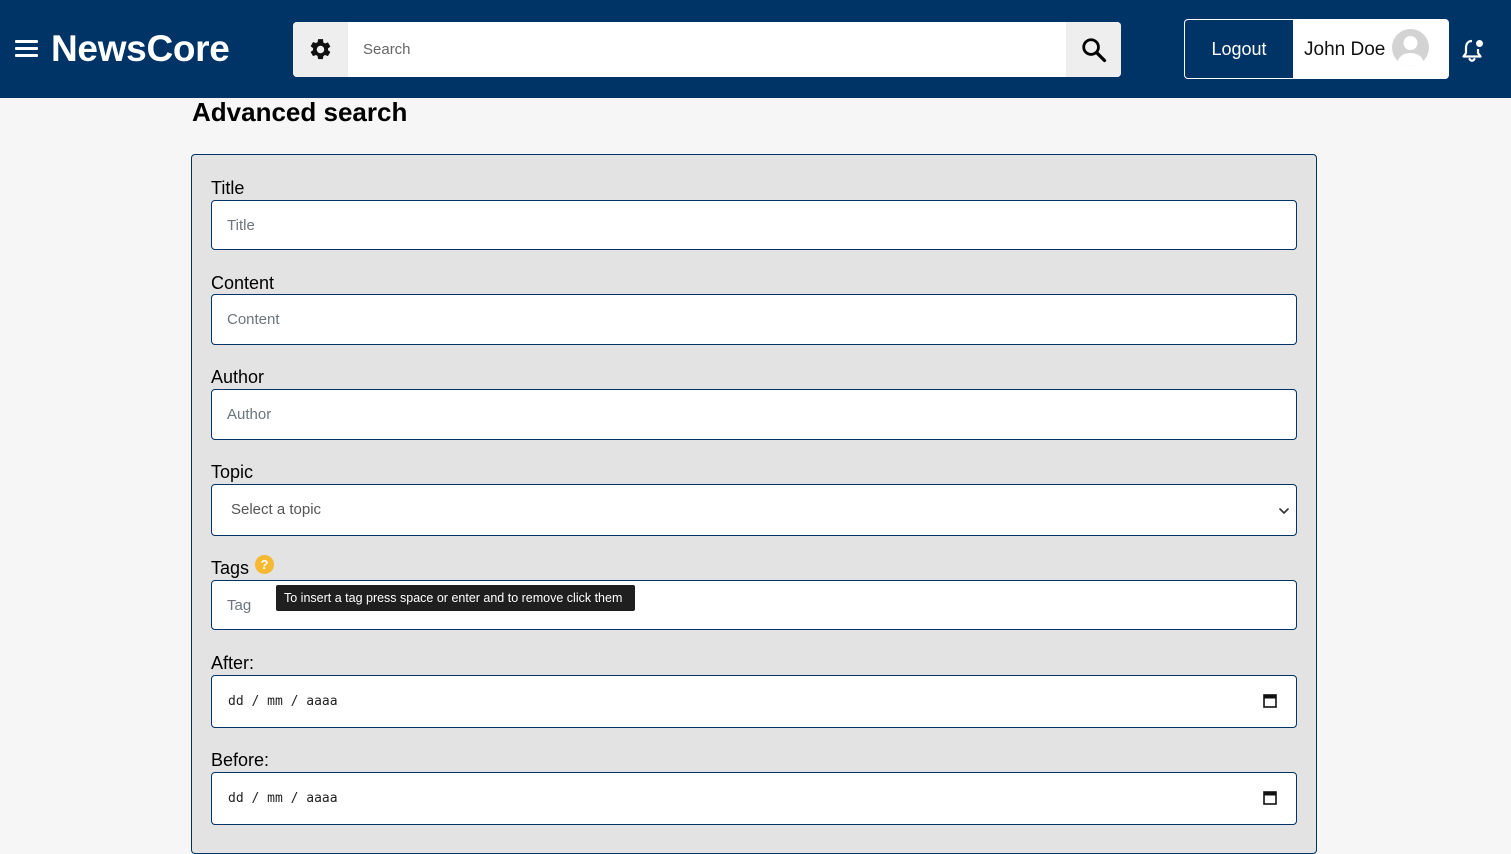 The image size is (1511, 854). Describe the element at coordinates (283, 798) in the screenshot. I see `before-date-placeholder: dd / mm / aaaa` at that location.